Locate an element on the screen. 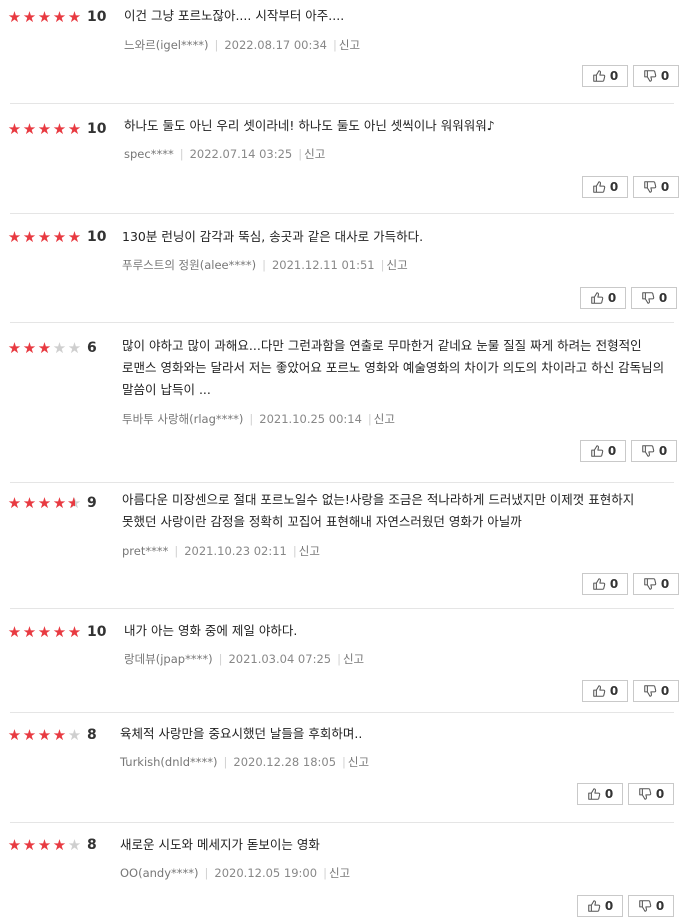  review-author: pret**** is located at coordinates (145, 551).